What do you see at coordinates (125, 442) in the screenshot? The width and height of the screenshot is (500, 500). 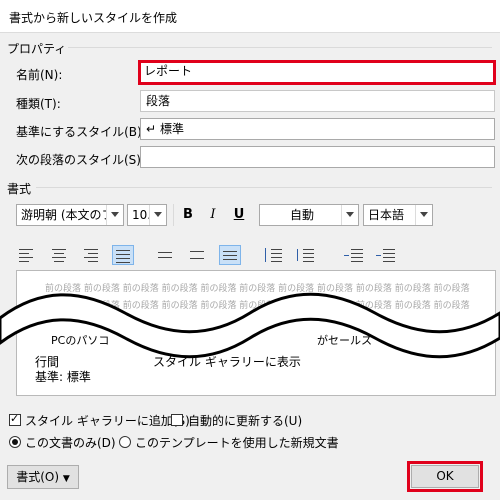 I see `new-documents-radio` at bounding box center [125, 442].